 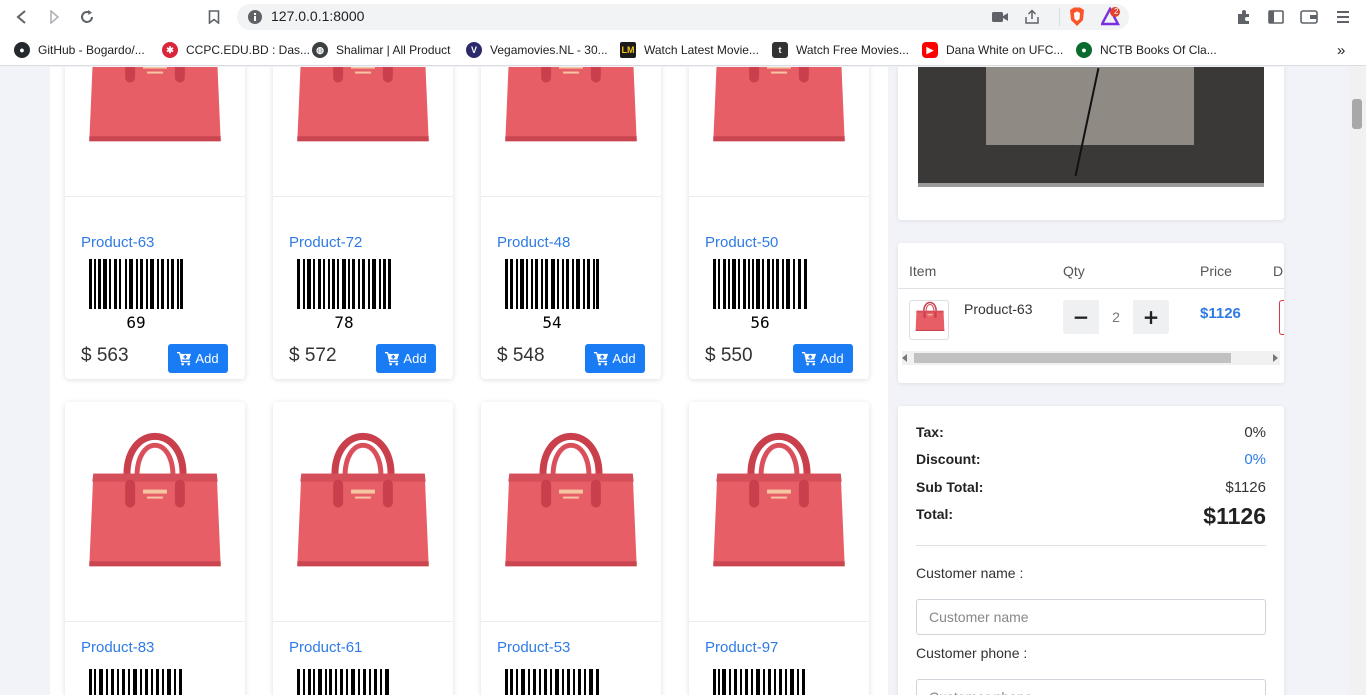 I want to click on product-name: Product-97, so click(x=741, y=647).